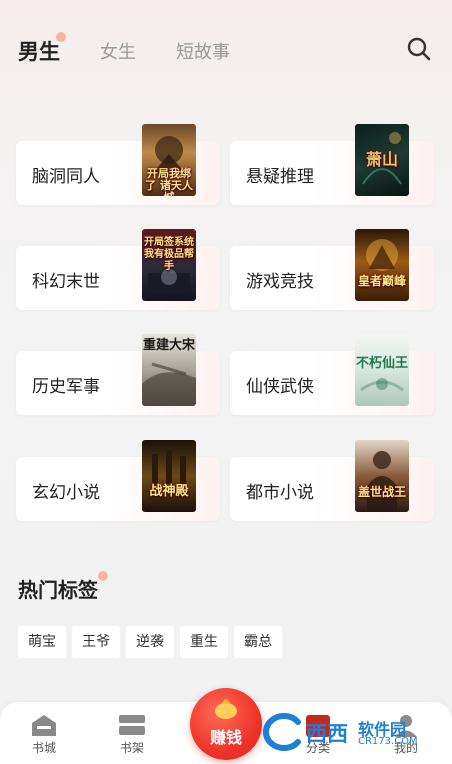  Describe the element at coordinates (381, 492) in the screenshot. I see `cover-title: 盖世战王` at that location.